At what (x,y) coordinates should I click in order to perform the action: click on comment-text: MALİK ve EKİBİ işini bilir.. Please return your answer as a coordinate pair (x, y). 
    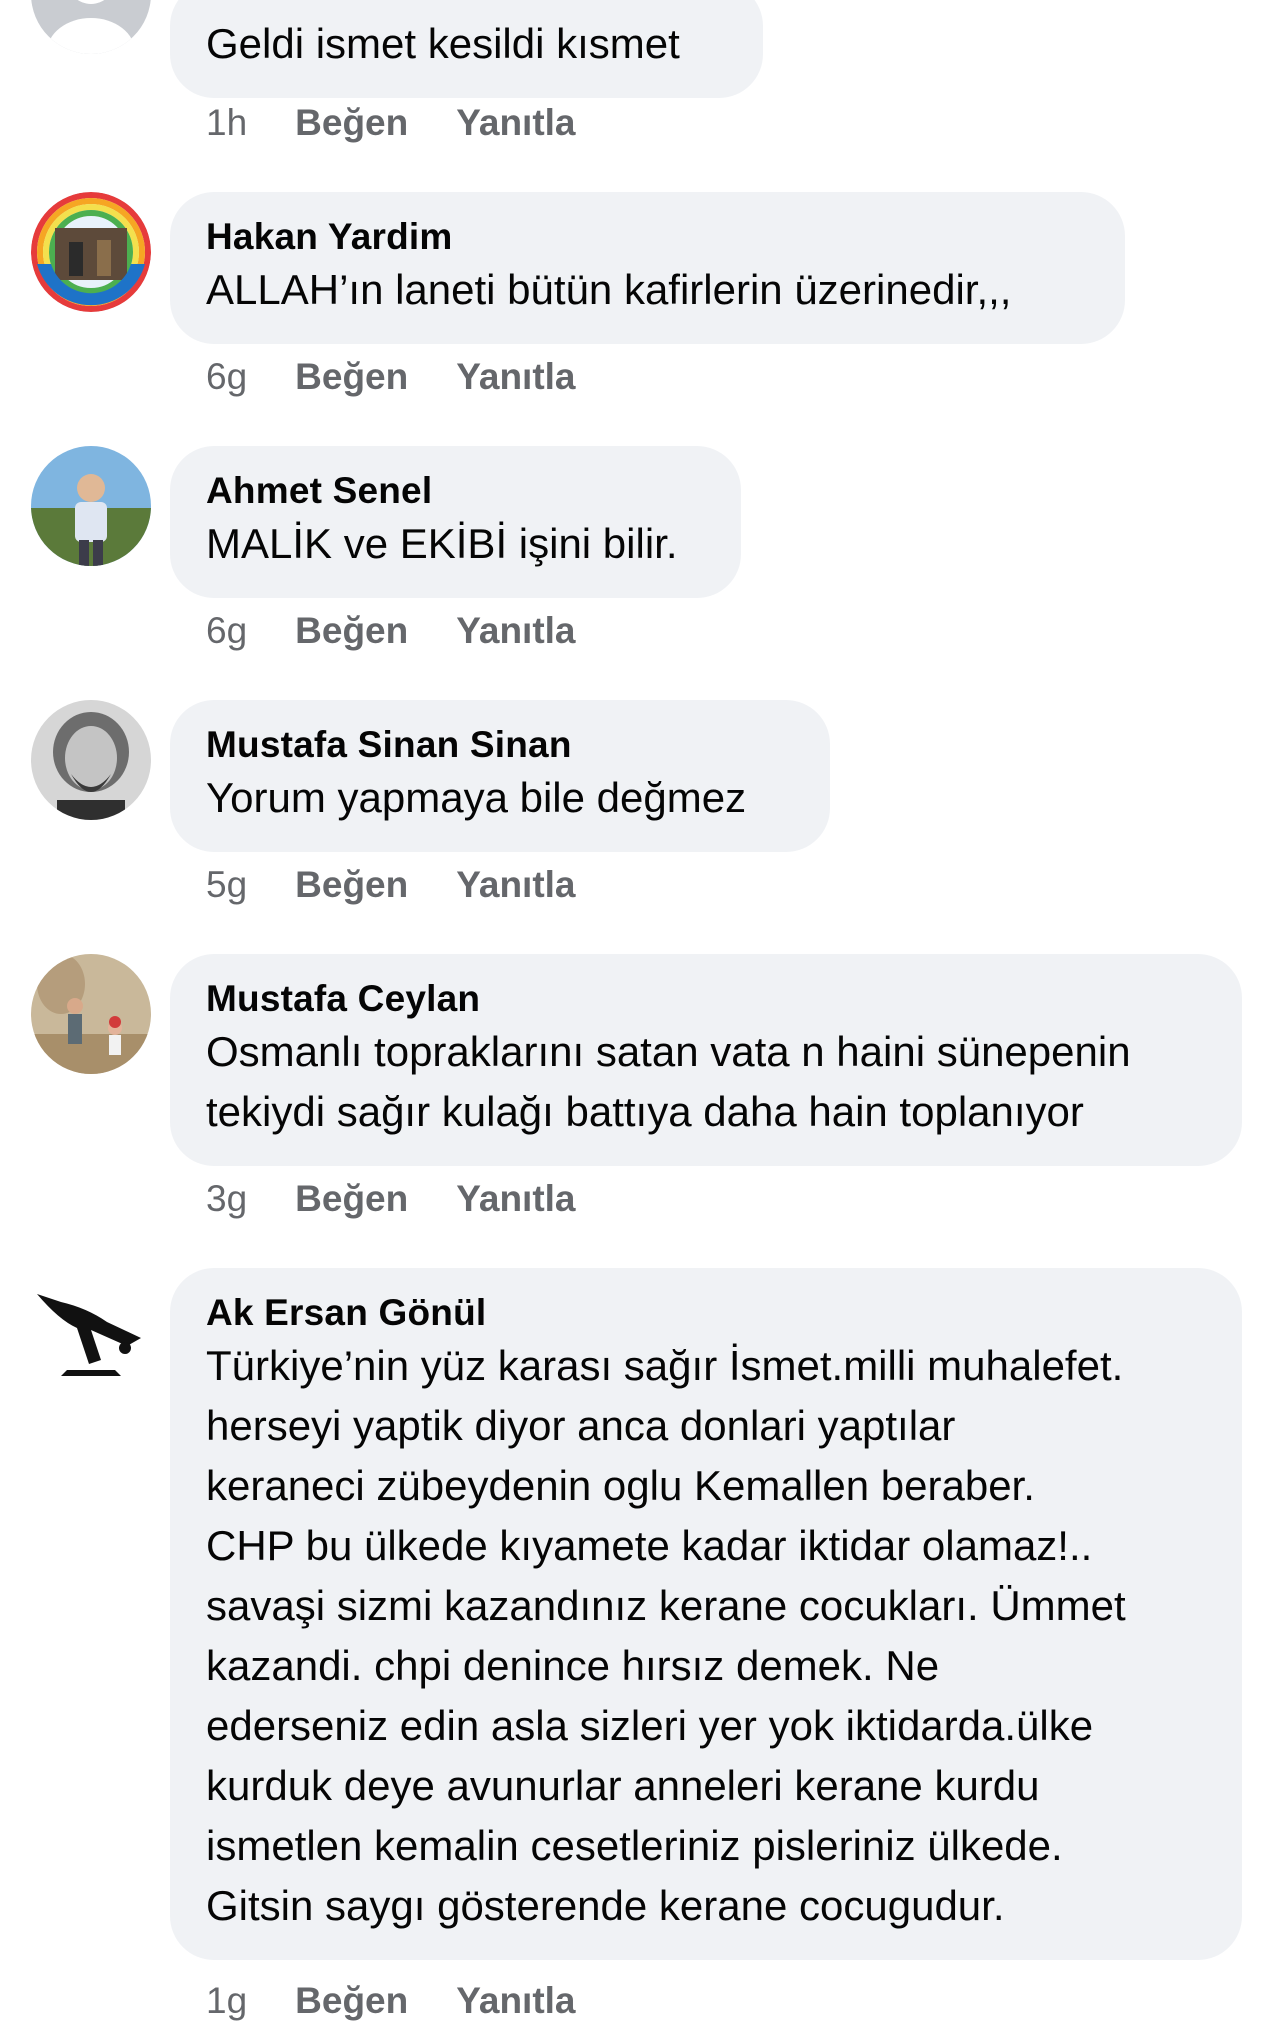
    Looking at the image, I should click on (442, 543).